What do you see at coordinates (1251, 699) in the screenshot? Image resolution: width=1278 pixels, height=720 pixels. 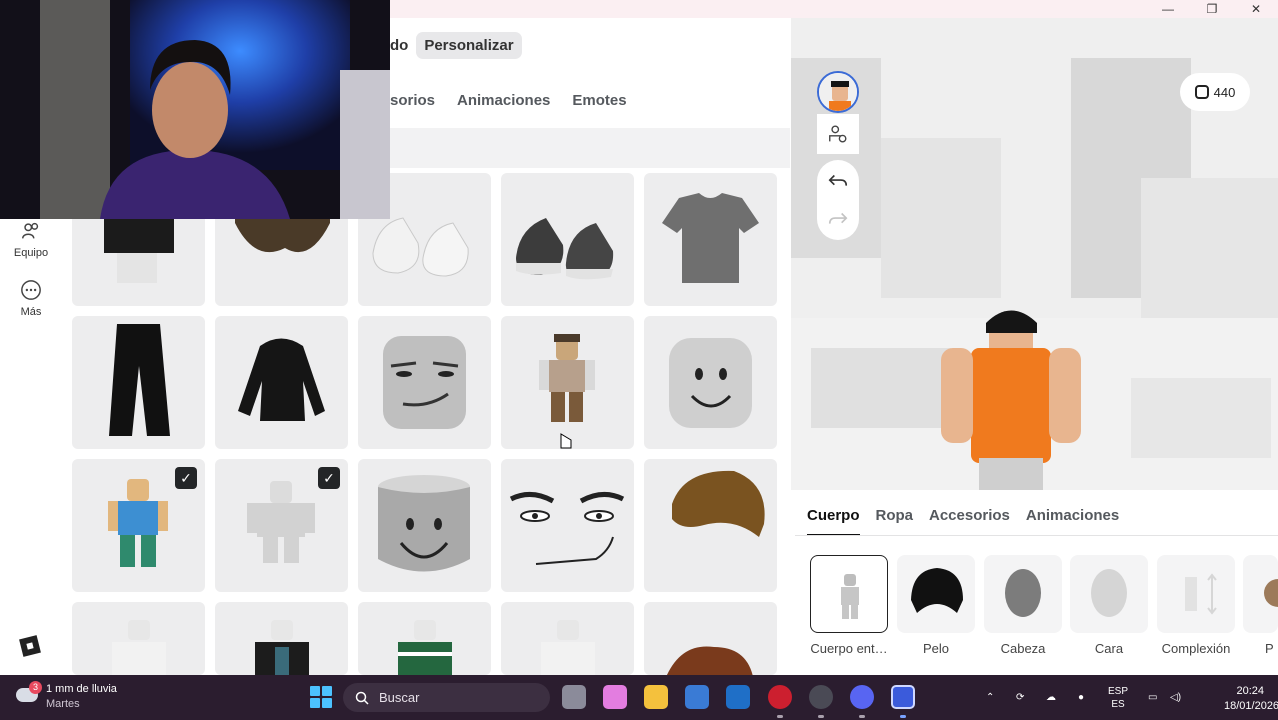 I see `clock: 20:24 18/01/2026` at bounding box center [1251, 699].